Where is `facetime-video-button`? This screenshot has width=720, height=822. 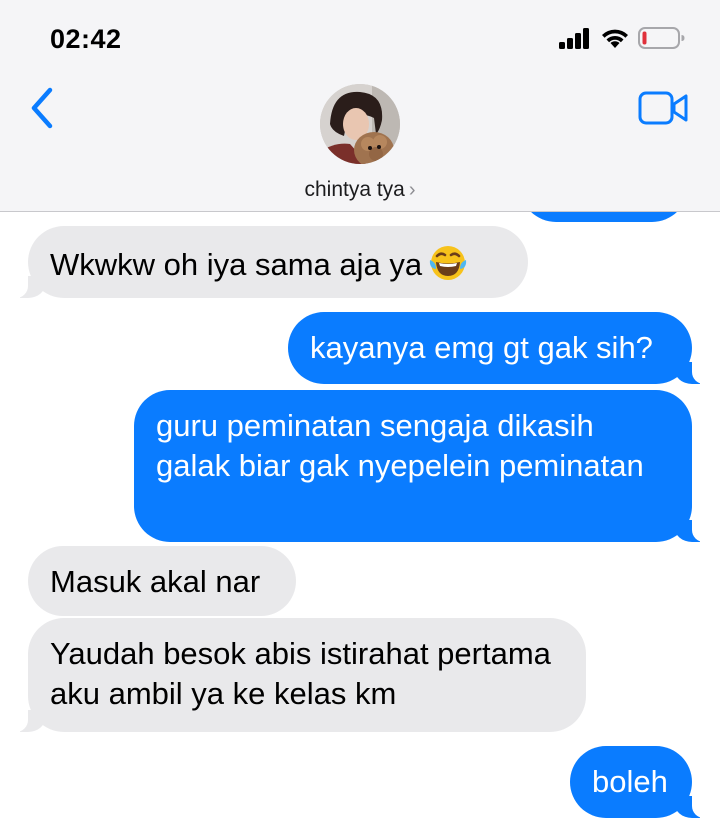 facetime-video-button is located at coordinates (664, 108).